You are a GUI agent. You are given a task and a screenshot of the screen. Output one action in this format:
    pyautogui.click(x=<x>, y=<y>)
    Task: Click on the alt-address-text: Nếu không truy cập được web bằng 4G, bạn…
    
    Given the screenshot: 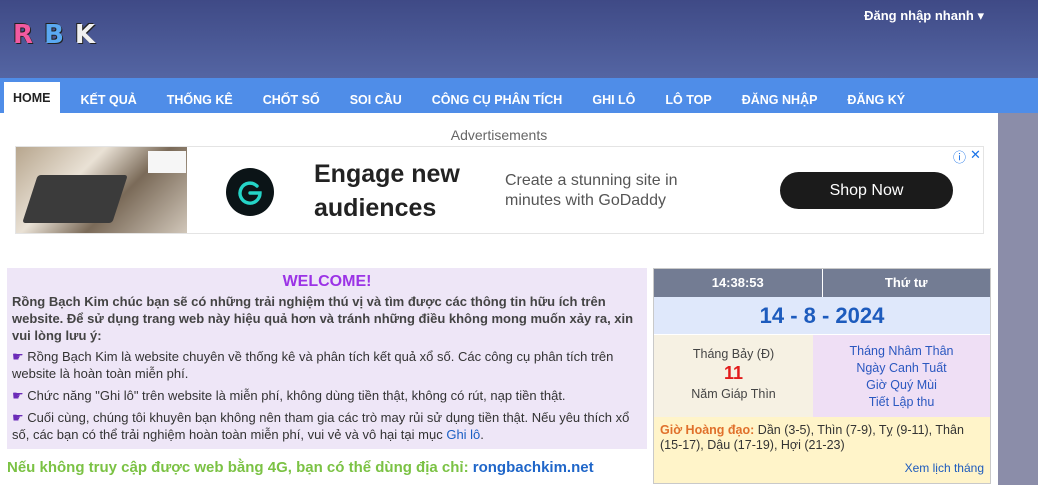 What is the action you would take?
    pyautogui.click(x=238, y=467)
    